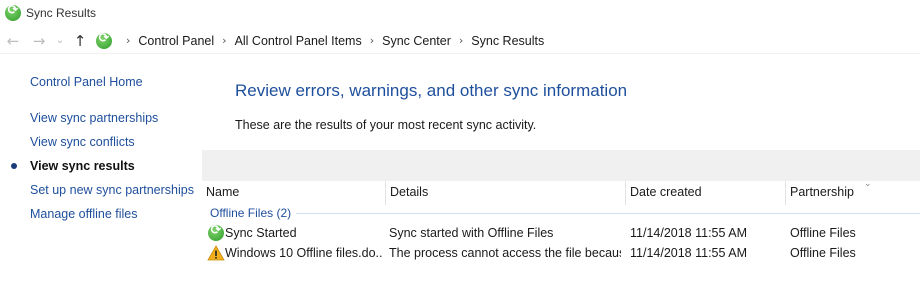 Image resolution: width=920 pixels, height=284 pixels. Describe the element at coordinates (13, 12) in the screenshot. I see `sync-center-icon` at that location.